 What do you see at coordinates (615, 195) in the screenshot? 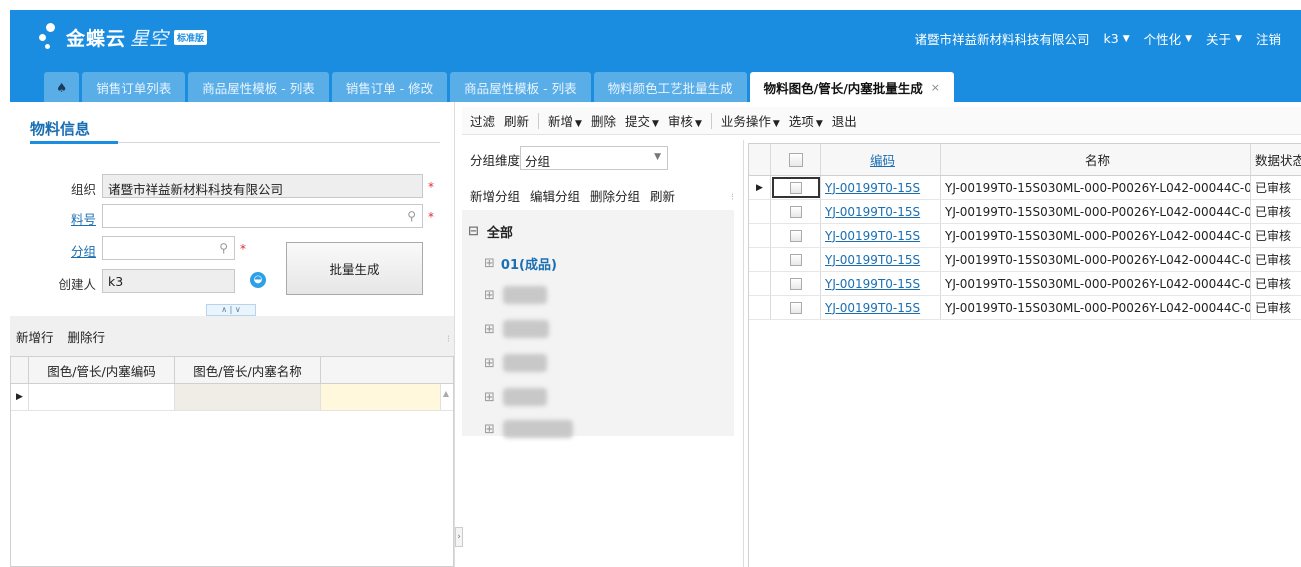
I see `delete-group-button: 删除分组` at bounding box center [615, 195].